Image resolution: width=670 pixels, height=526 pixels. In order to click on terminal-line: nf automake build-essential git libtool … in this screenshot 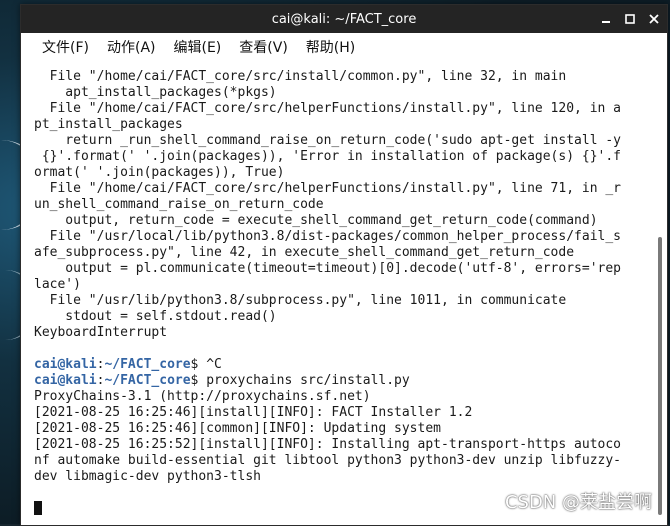, I will do `click(327, 460)`.